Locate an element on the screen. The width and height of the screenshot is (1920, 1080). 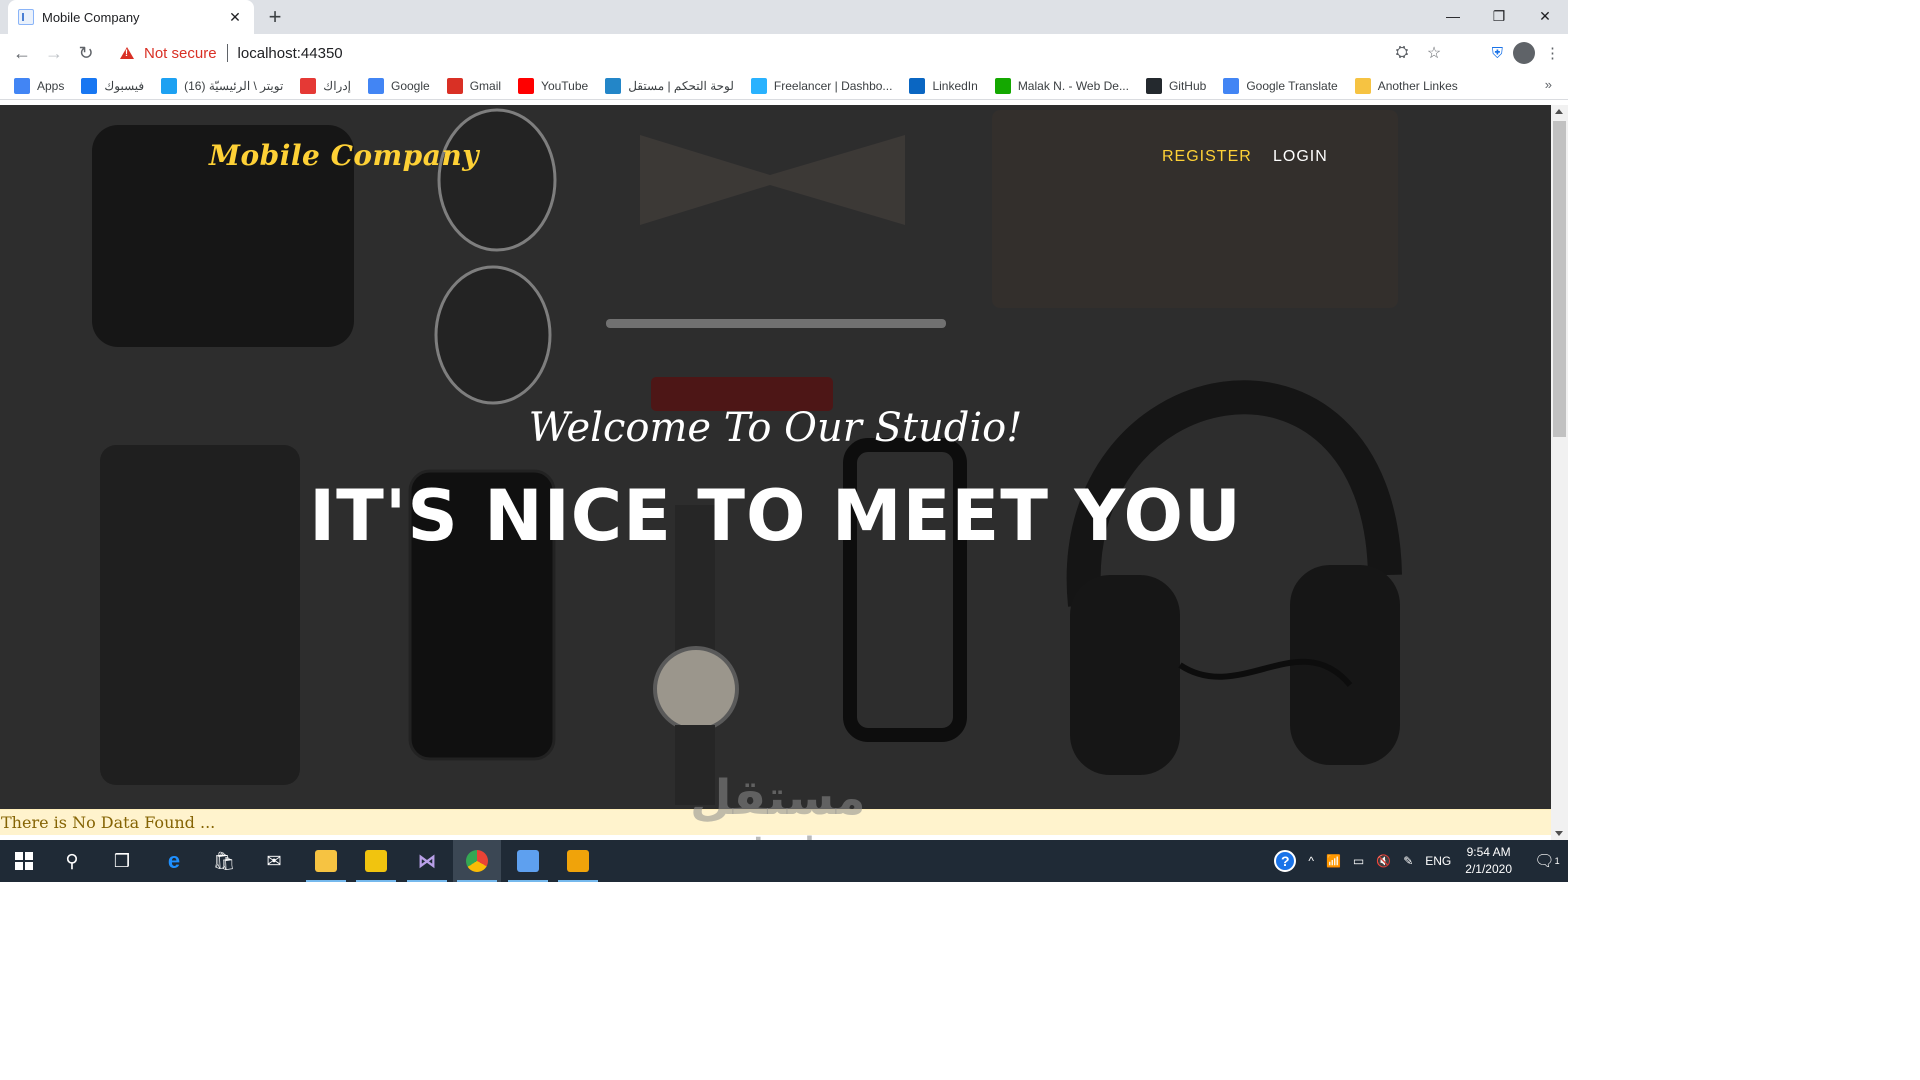
image-app is located at coordinates (578, 861).